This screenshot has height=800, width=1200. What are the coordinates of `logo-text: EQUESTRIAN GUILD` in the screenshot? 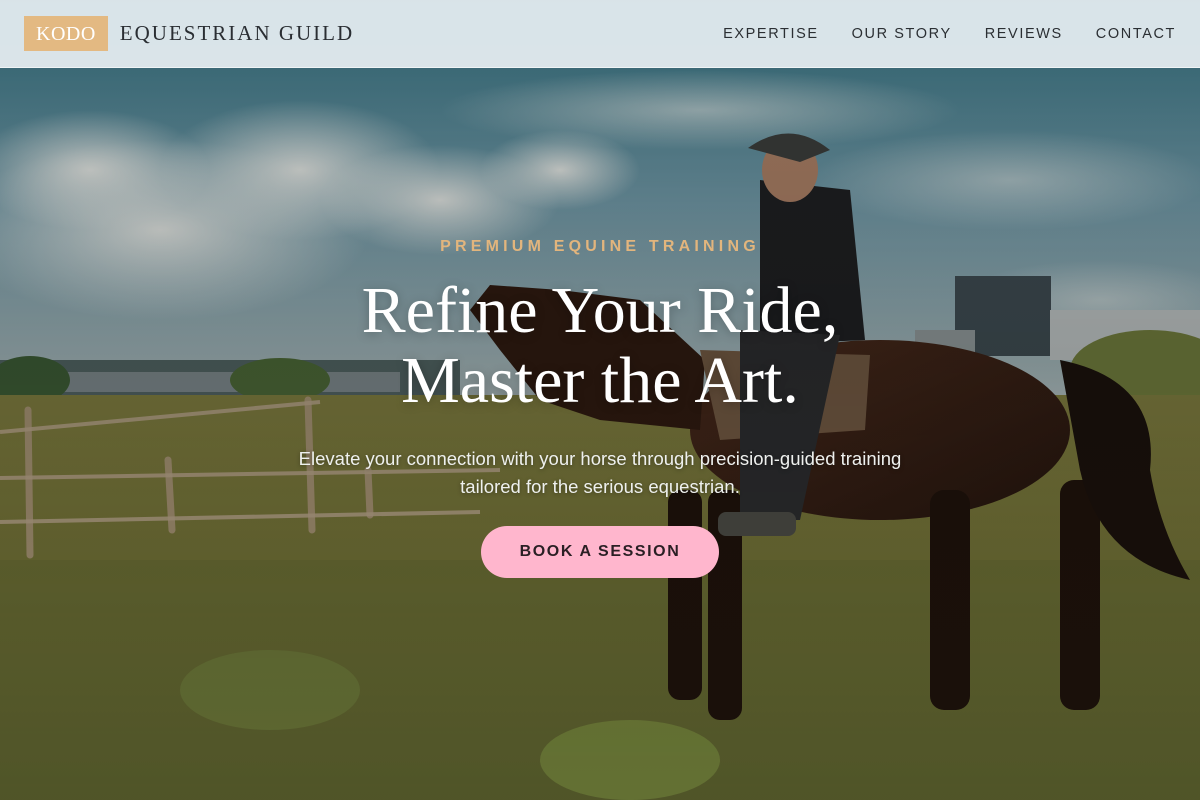 It's located at (237, 33).